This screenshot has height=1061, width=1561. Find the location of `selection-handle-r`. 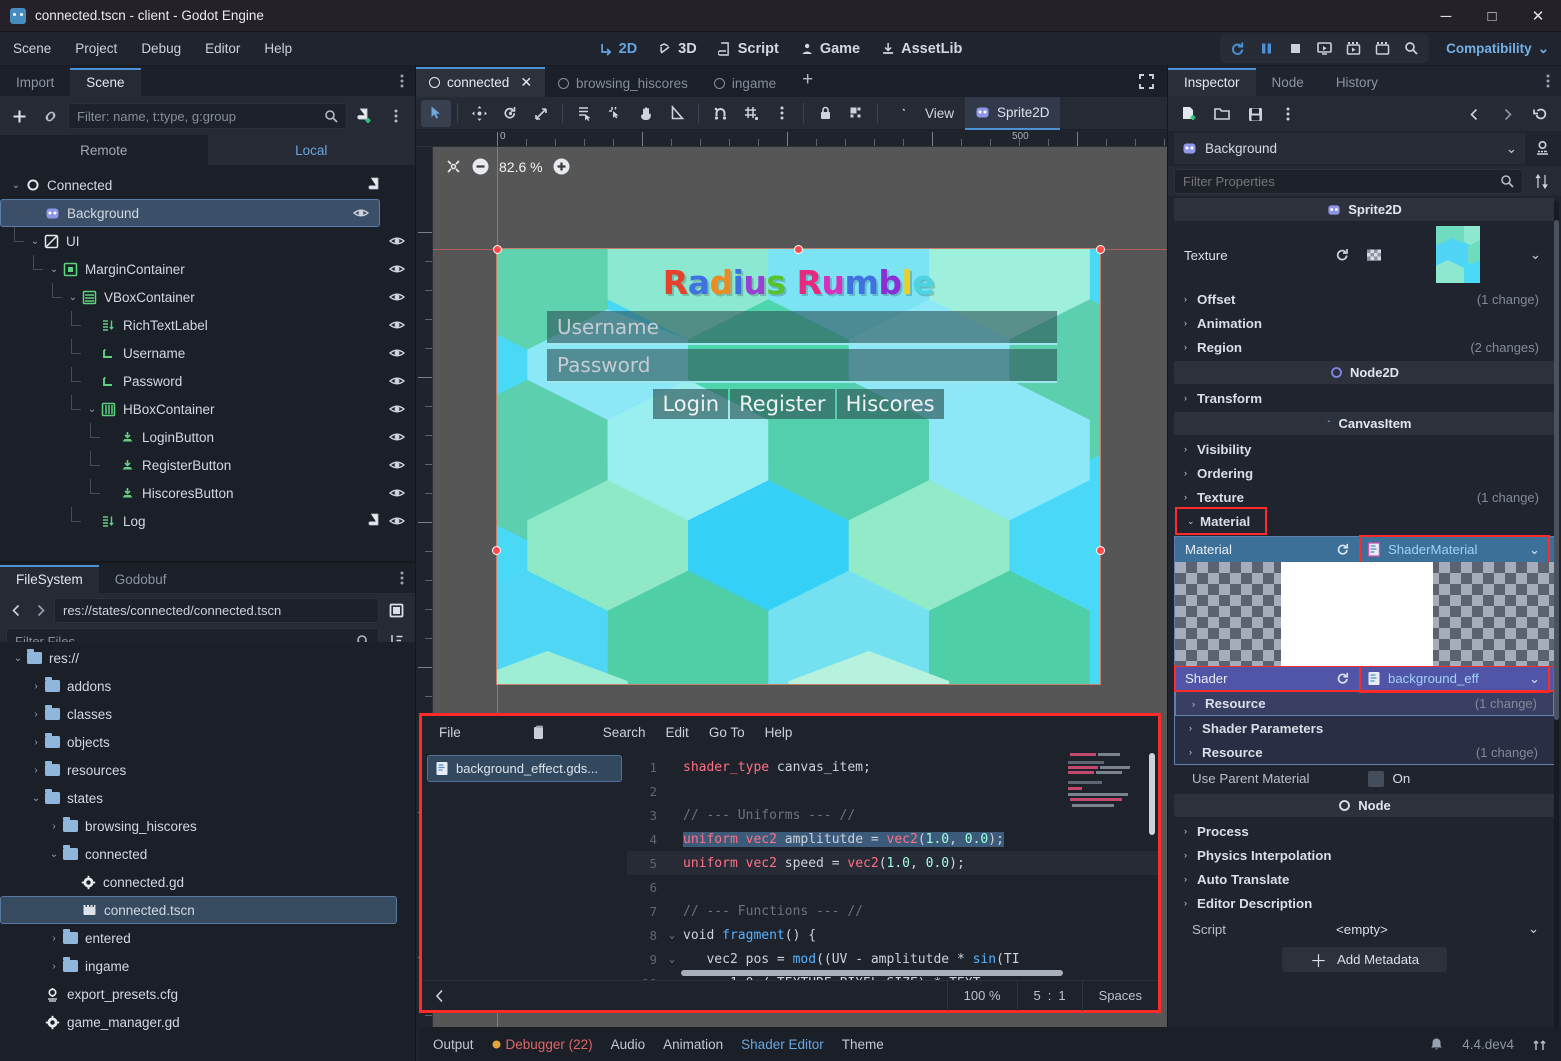

selection-handle-r is located at coordinates (1100, 550).